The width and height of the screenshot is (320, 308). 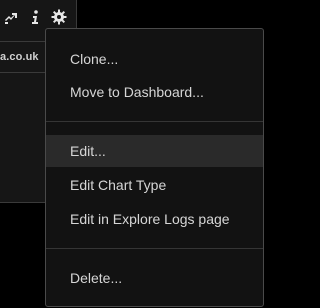 What do you see at coordinates (154, 185) in the screenshot?
I see `menu-item-edit-chart-type: Edit Chart Type` at bounding box center [154, 185].